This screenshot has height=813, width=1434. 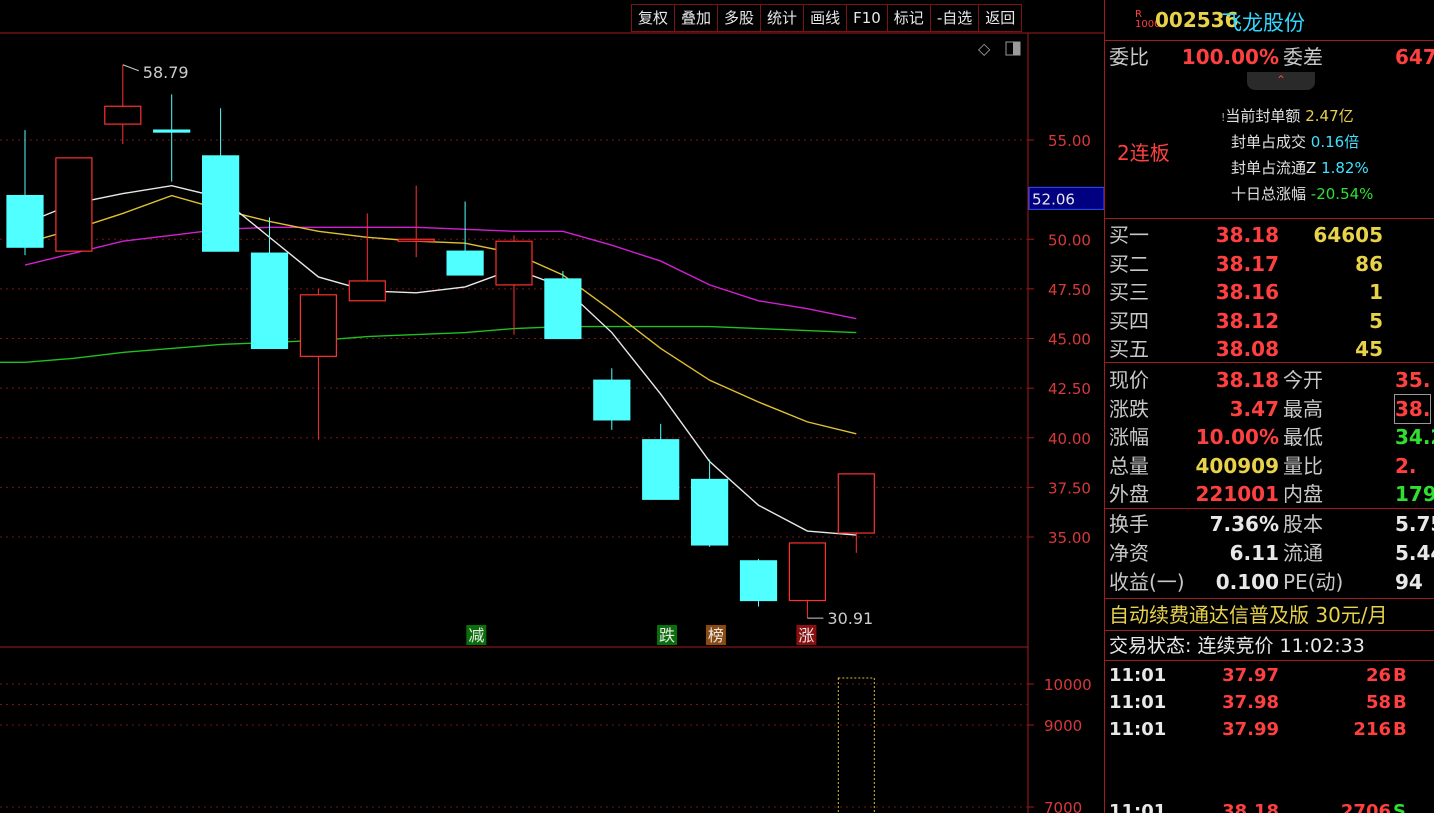 I want to click on weibi-label: 委比, so click(x=1129, y=57).